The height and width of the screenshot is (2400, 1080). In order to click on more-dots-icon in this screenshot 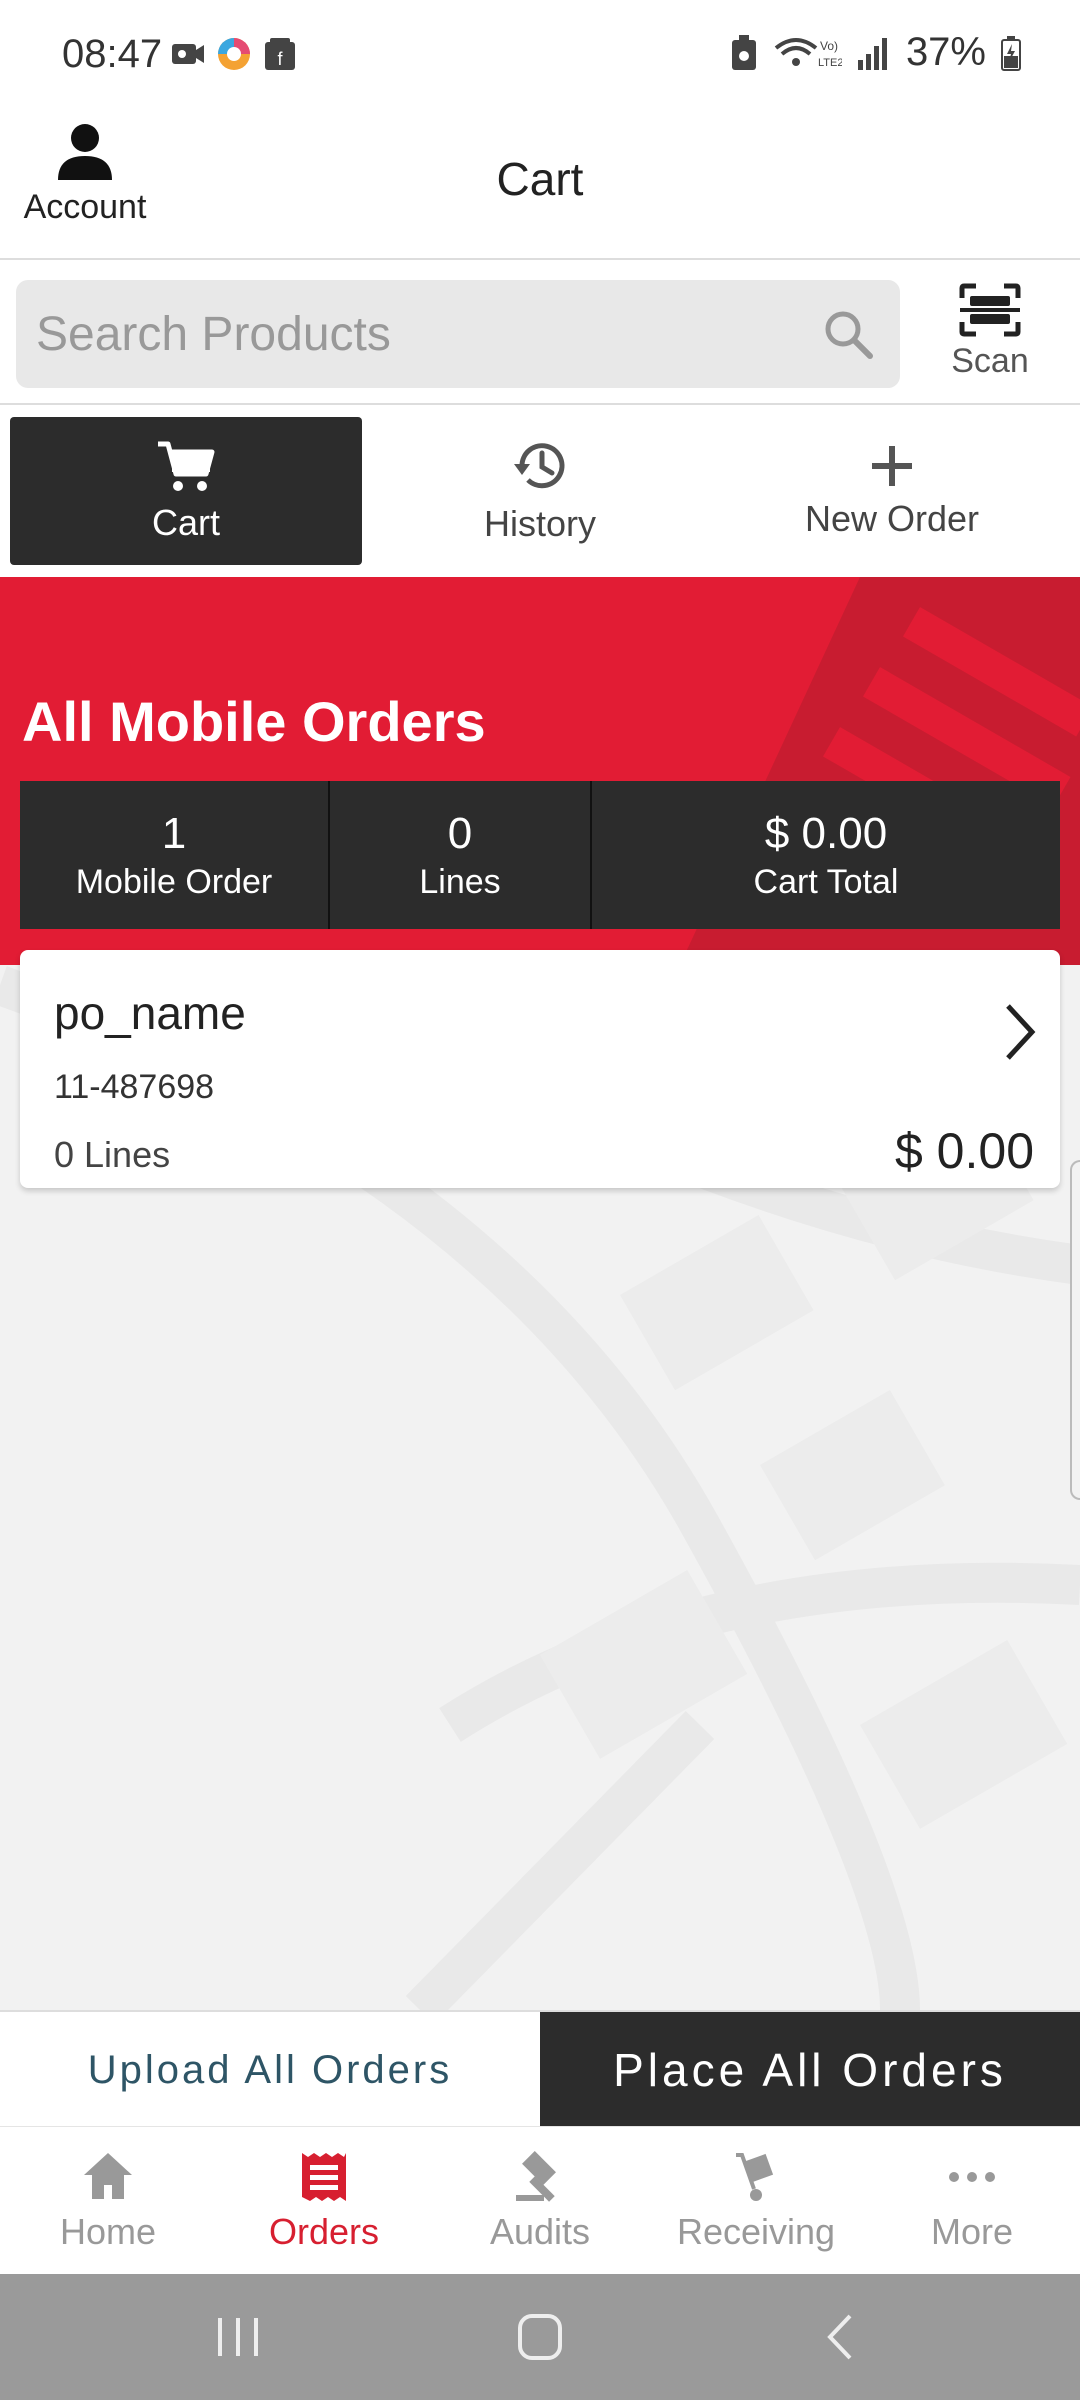, I will do `click(972, 2177)`.